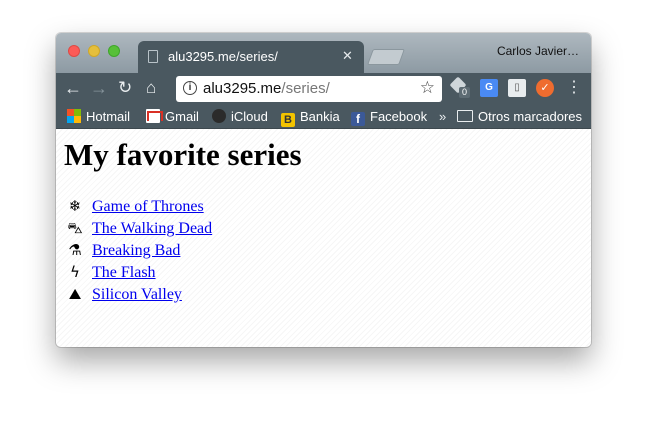 The image size is (647, 427). I want to click on bookmark-label: Gmail, so click(182, 116).